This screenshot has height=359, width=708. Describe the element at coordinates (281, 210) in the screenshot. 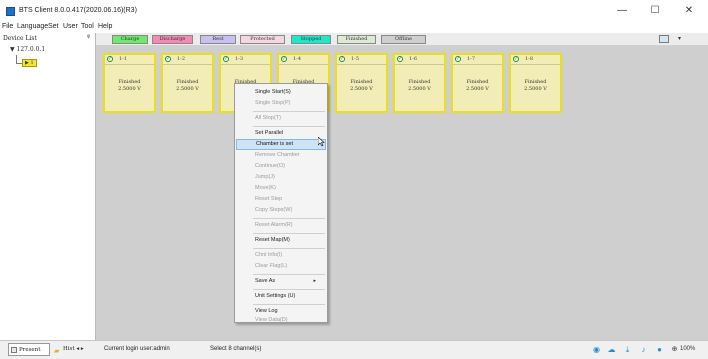

I see `menu-item-copy-steps: Copy Steps(W)` at that location.